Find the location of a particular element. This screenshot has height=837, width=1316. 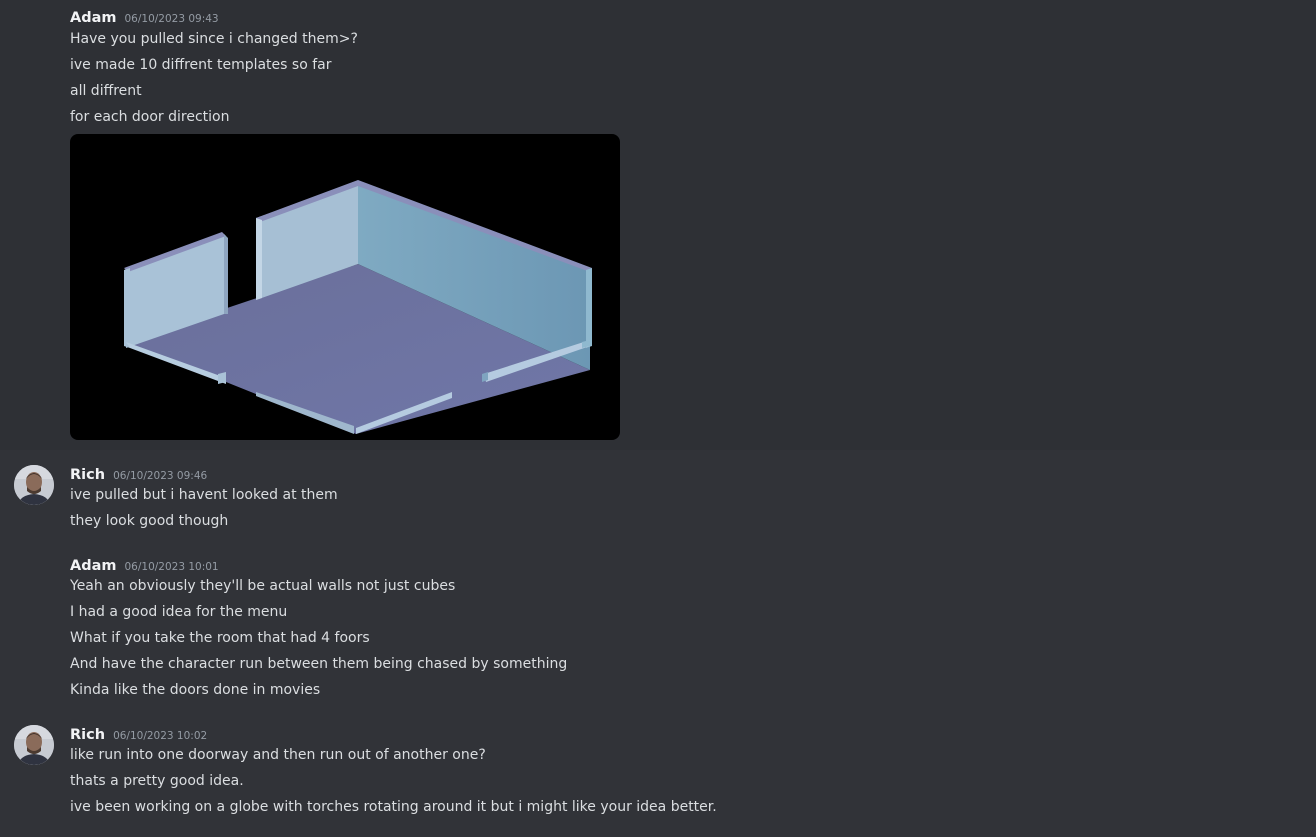

message-text: Kinda like the doors done in movies is located at coordinates (195, 690).